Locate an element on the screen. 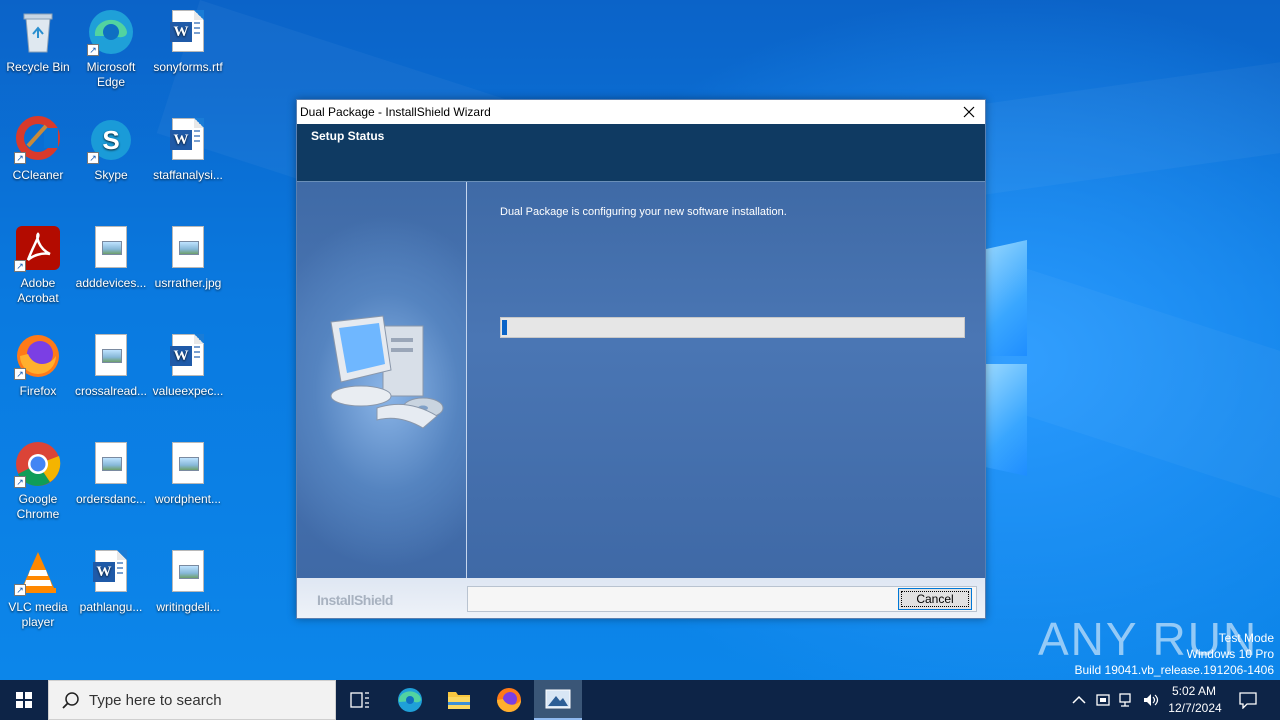 The height and width of the screenshot is (720, 1280). desktop-icon-skype: S ↗ Skype is located at coordinates (111, 149).